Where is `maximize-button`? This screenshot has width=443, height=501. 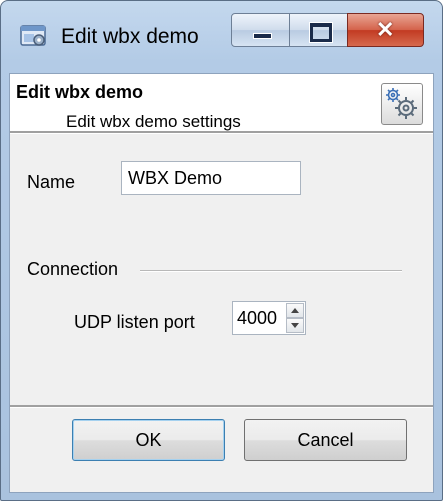
maximize-button is located at coordinates (318, 30).